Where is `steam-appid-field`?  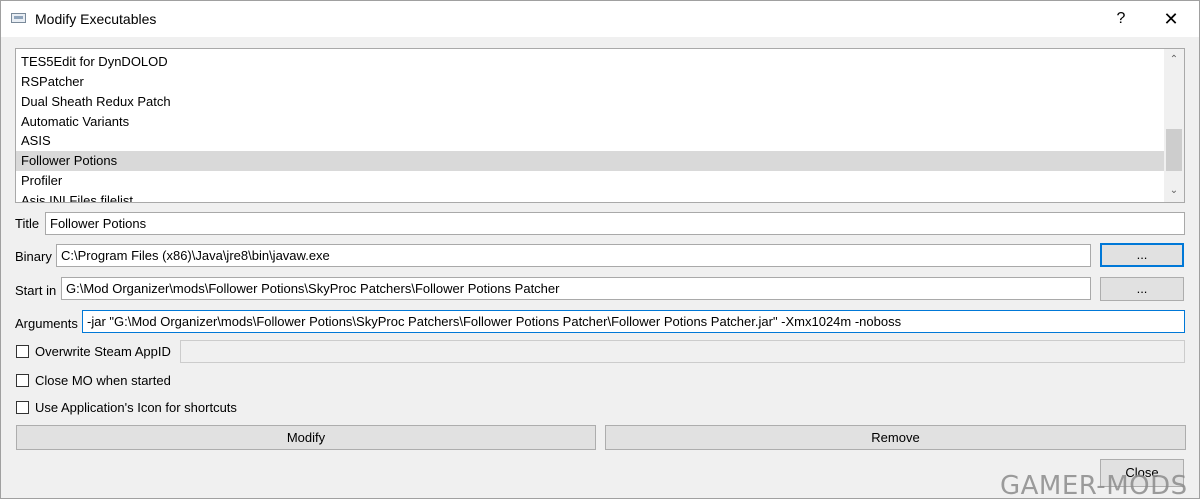 steam-appid-field is located at coordinates (682, 351).